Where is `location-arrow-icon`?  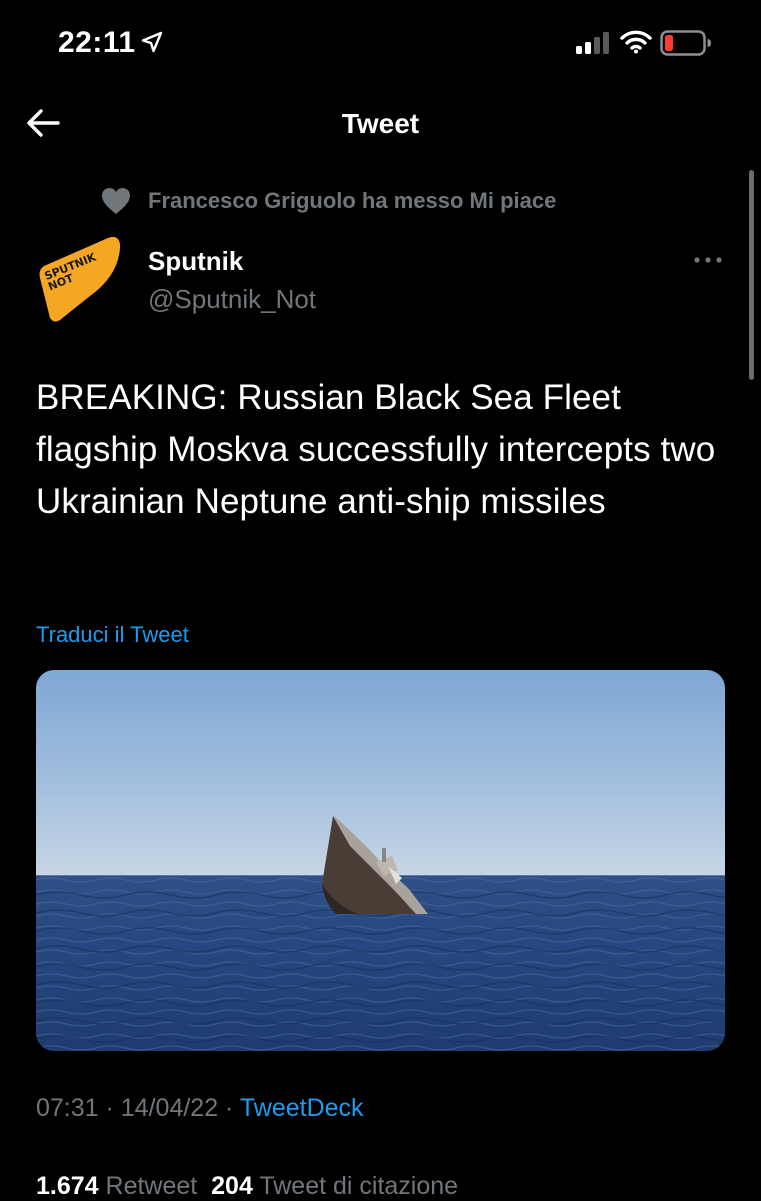
location-arrow-icon is located at coordinates (152, 42).